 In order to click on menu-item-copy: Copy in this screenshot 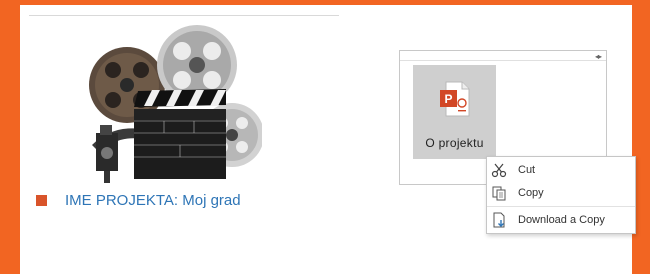, I will do `click(561, 193)`.